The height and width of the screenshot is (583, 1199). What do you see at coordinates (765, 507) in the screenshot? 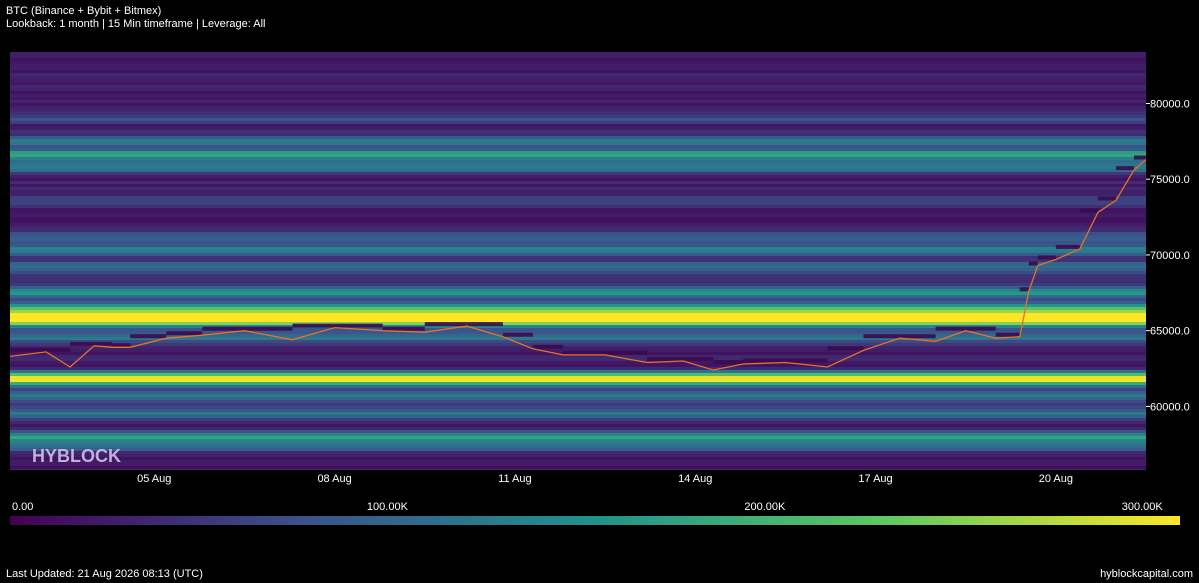
I see `colorbar-tick-label: 200.00K` at bounding box center [765, 507].